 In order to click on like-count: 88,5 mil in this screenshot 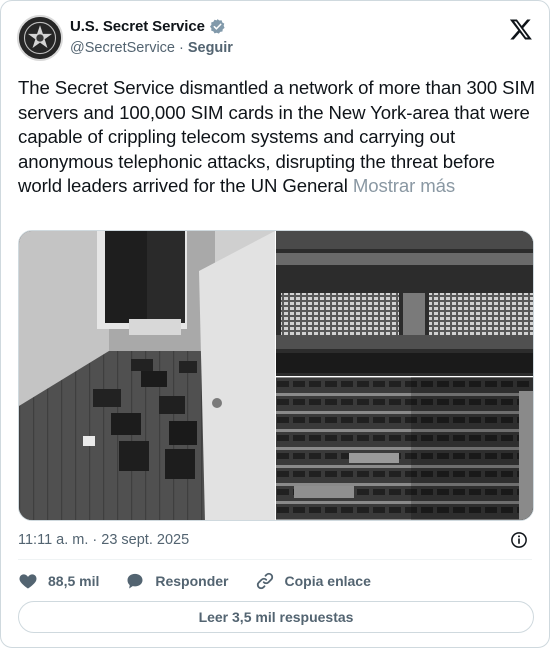, I will do `click(74, 581)`.